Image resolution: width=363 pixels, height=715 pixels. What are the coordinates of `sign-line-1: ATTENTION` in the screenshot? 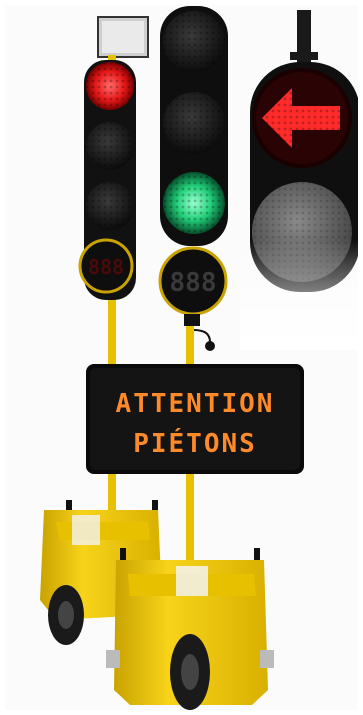 It's located at (195, 404).